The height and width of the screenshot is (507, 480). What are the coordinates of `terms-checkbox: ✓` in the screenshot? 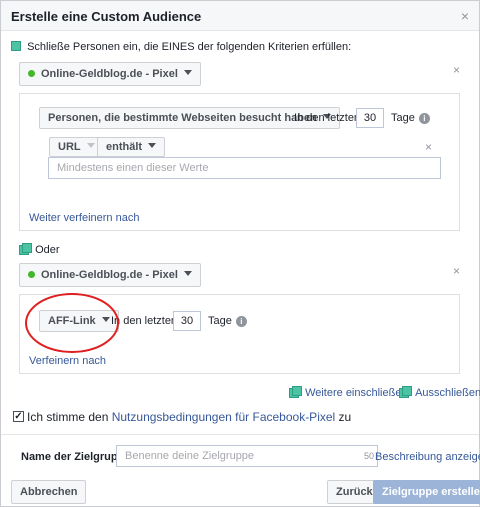 It's located at (18, 416).